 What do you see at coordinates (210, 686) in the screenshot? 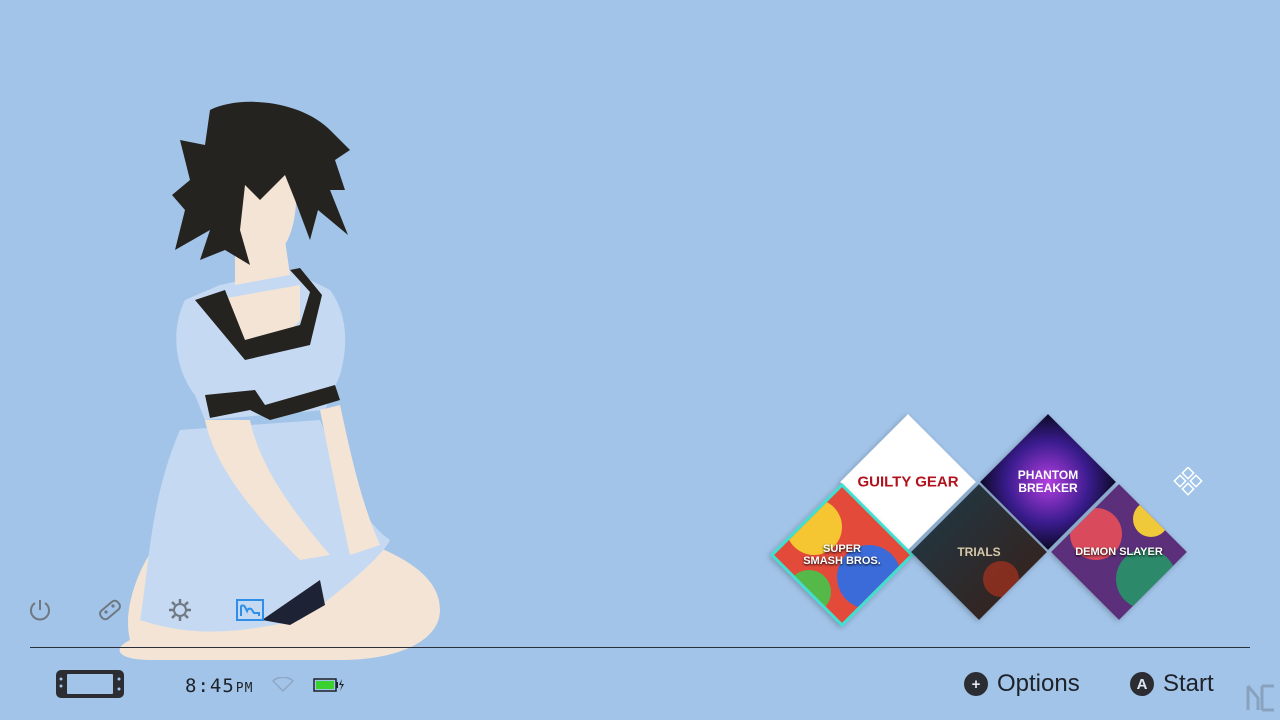
I see `clock-time: 8:45` at bounding box center [210, 686].